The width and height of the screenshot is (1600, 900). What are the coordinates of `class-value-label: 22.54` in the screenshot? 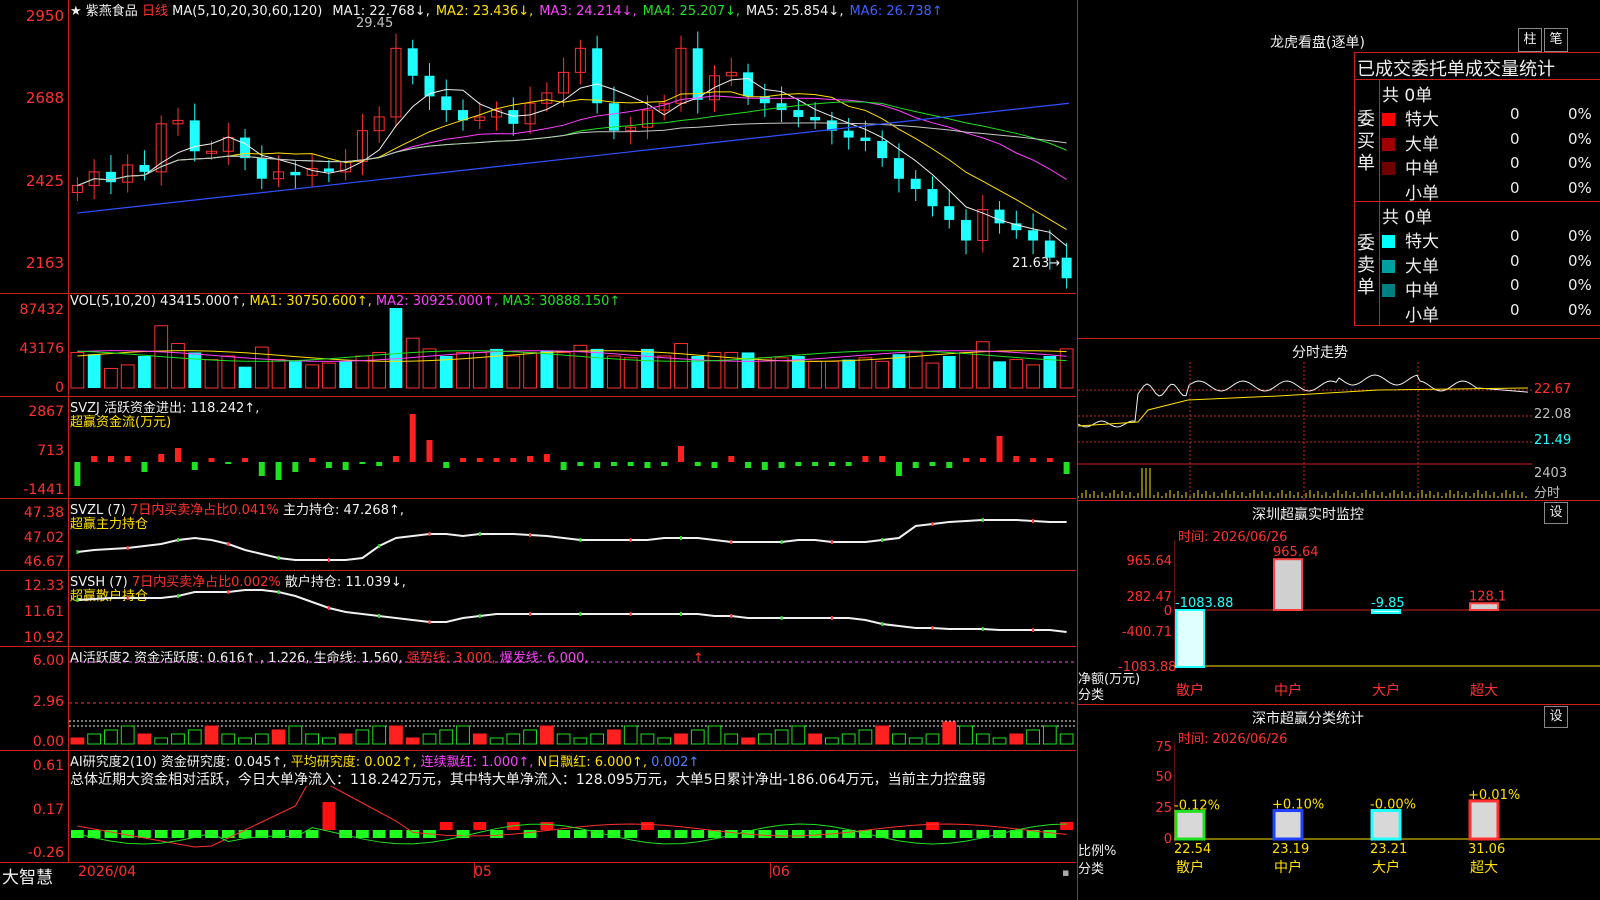 It's located at (1192, 849).